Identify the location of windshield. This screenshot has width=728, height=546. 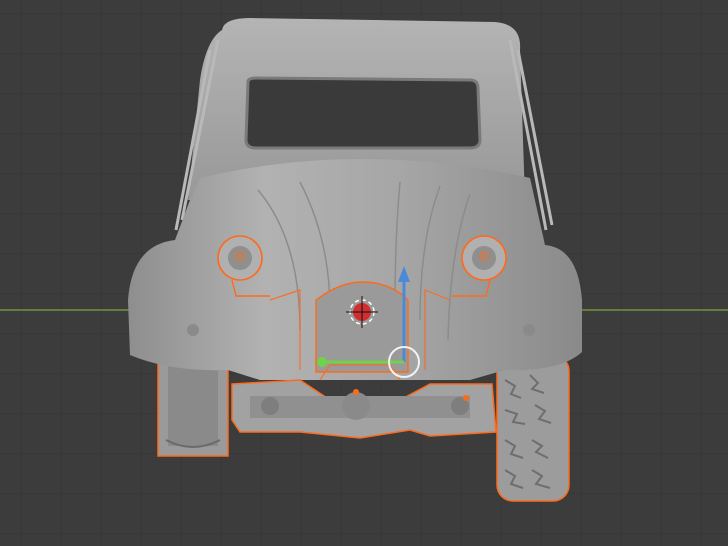
(363, 113).